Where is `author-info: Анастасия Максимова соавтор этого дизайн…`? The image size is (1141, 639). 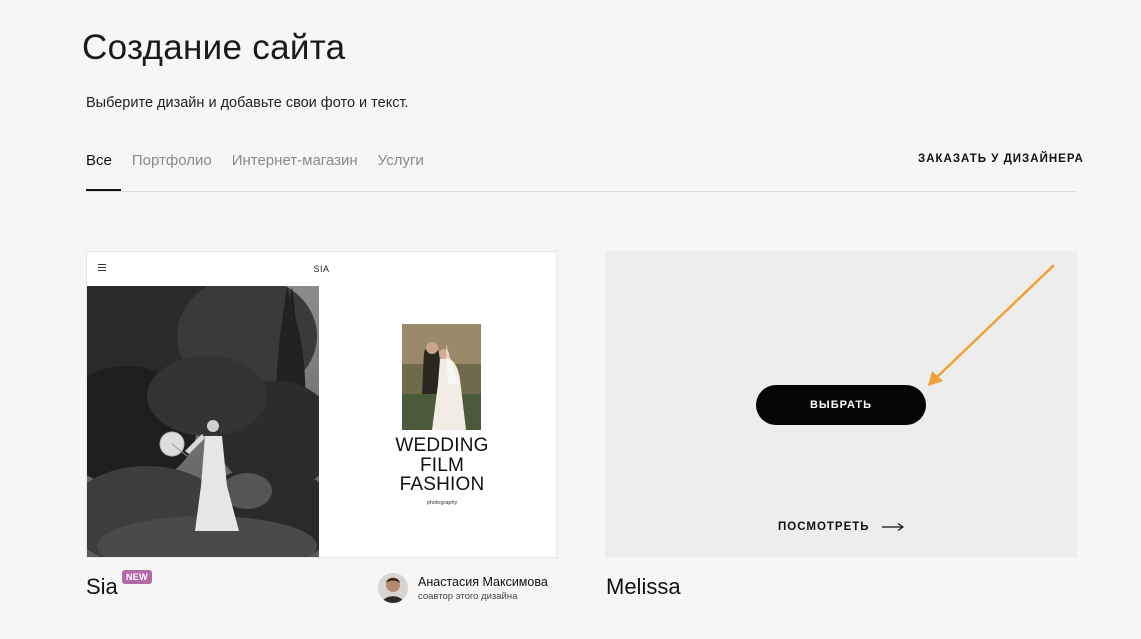
author-info: Анастасия Максимова соавтор этого дизайн… is located at coordinates (463, 588).